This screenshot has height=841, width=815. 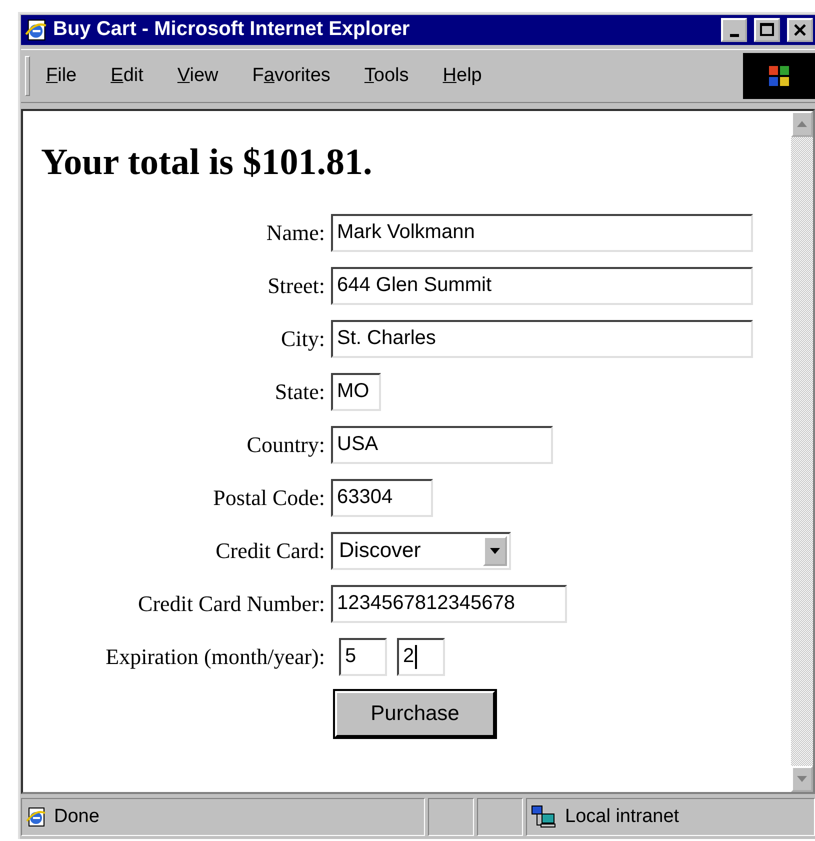 What do you see at coordinates (421, 551) in the screenshot?
I see `dropdown-select: Discover` at bounding box center [421, 551].